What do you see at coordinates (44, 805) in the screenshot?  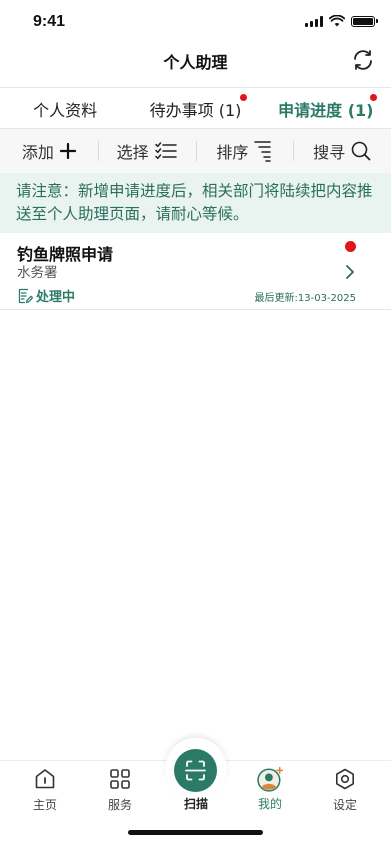 I see `nav-label: 主页` at bounding box center [44, 805].